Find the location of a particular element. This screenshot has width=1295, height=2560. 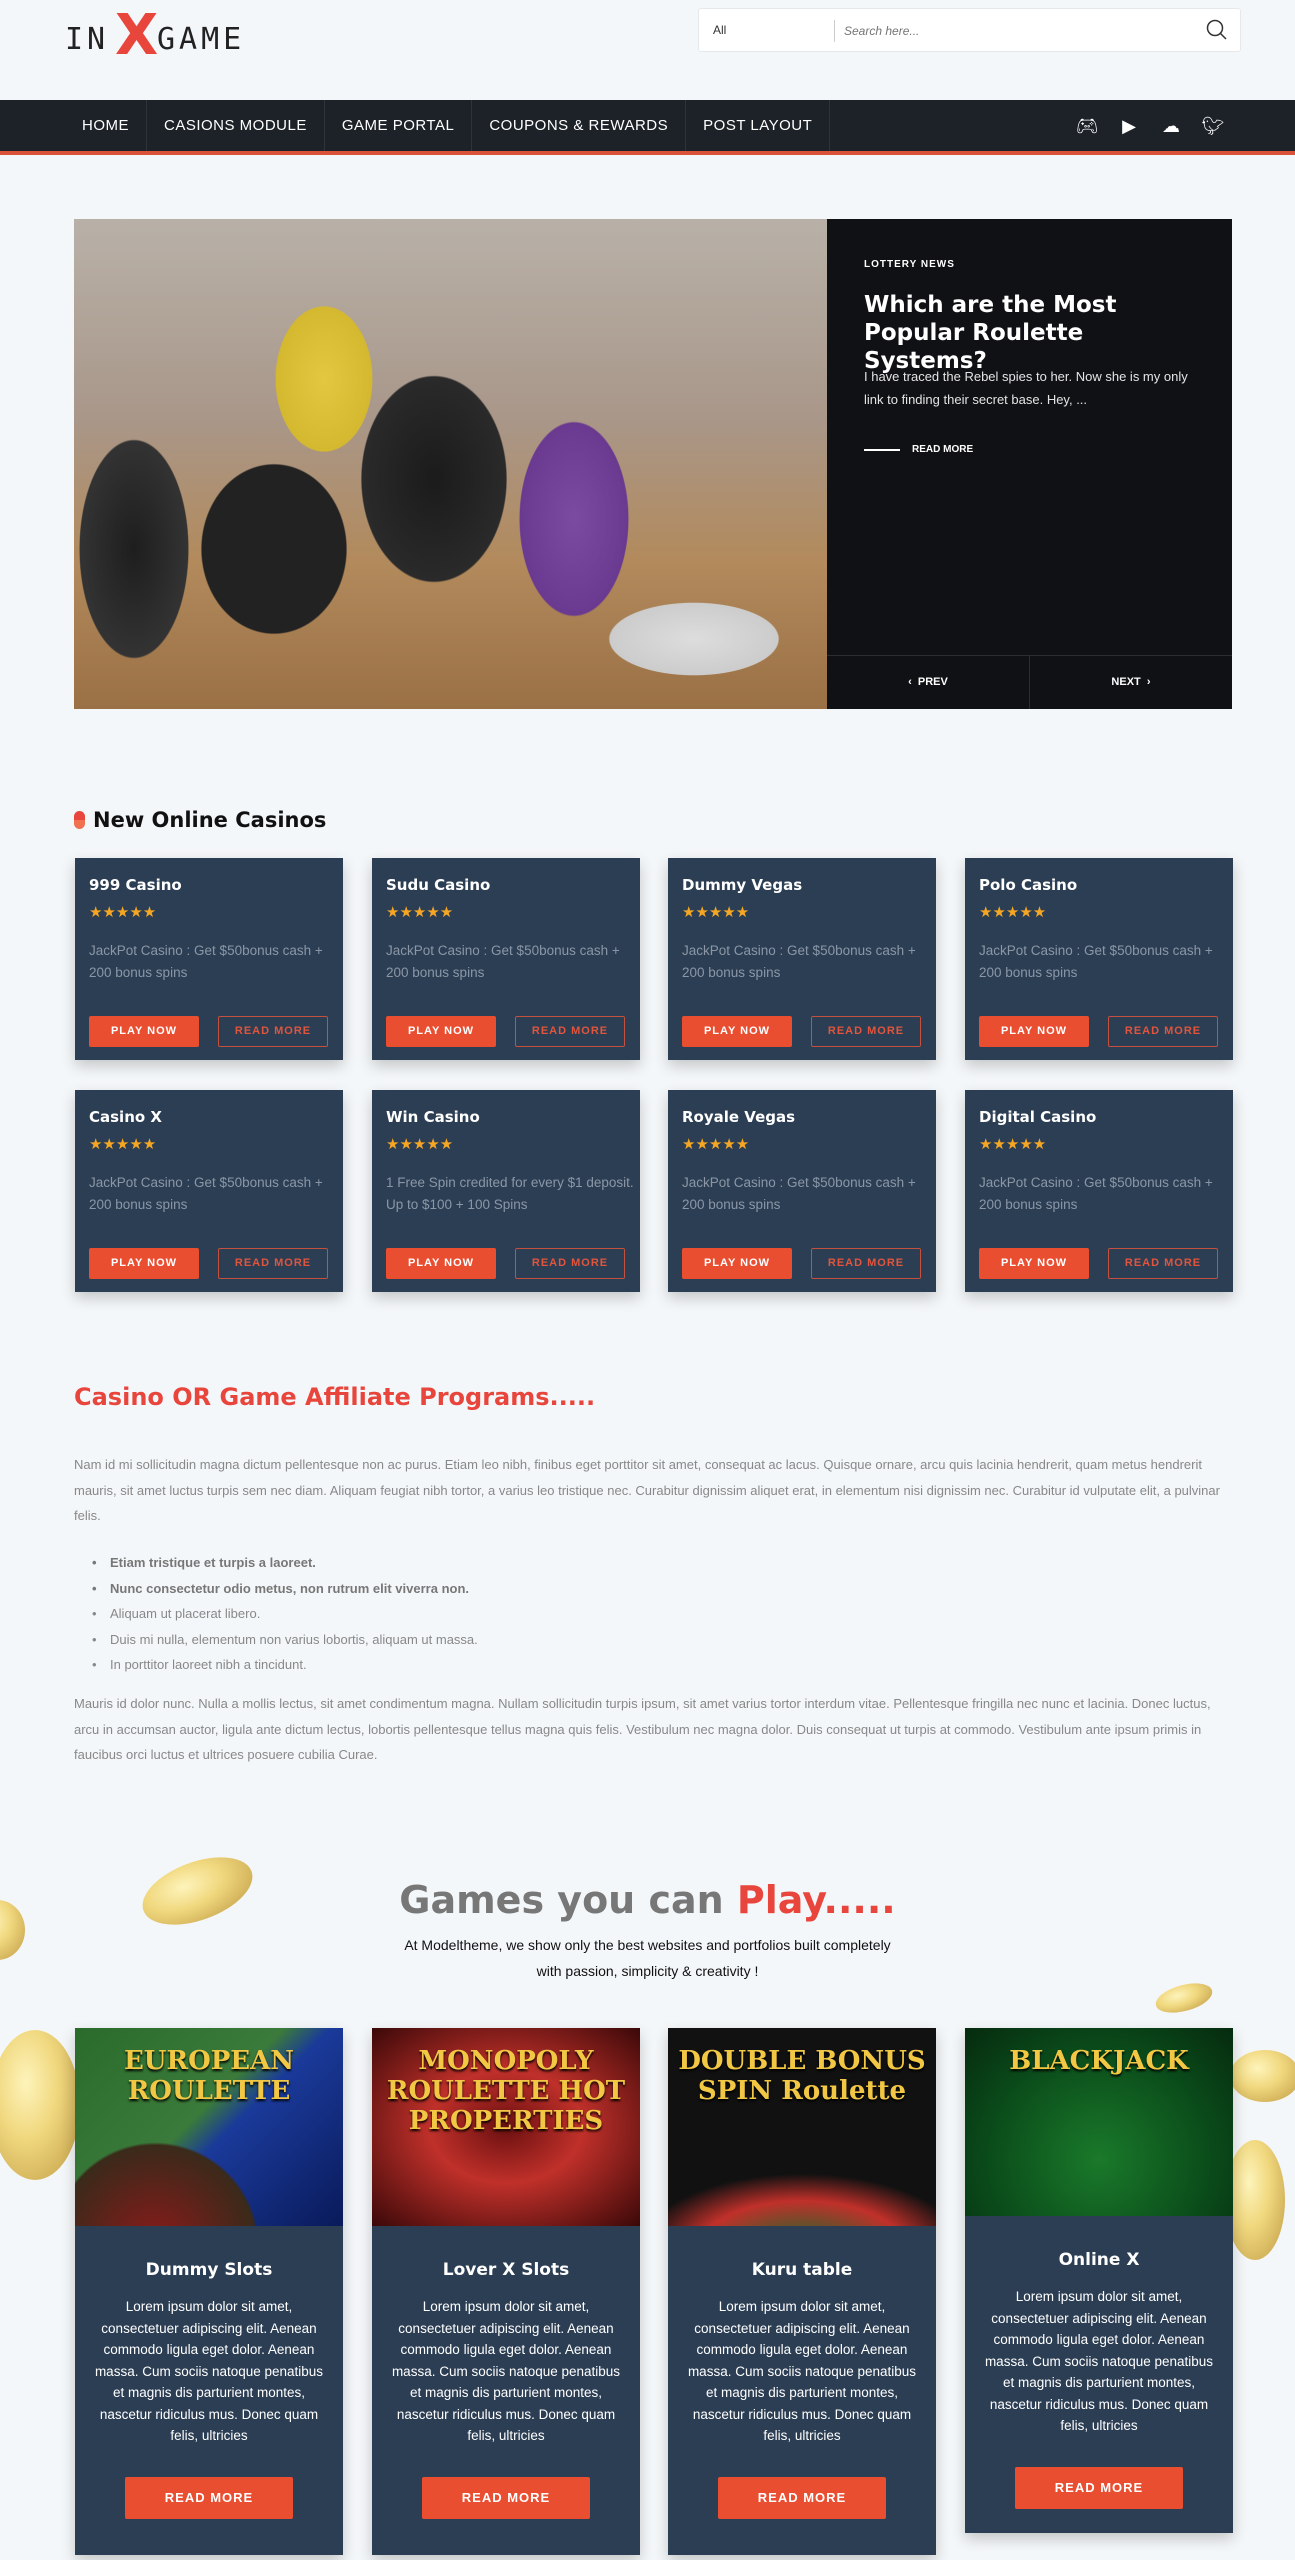

nav-item-coupons-rewards: COUPONS & REWARDS is located at coordinates (579, 125).